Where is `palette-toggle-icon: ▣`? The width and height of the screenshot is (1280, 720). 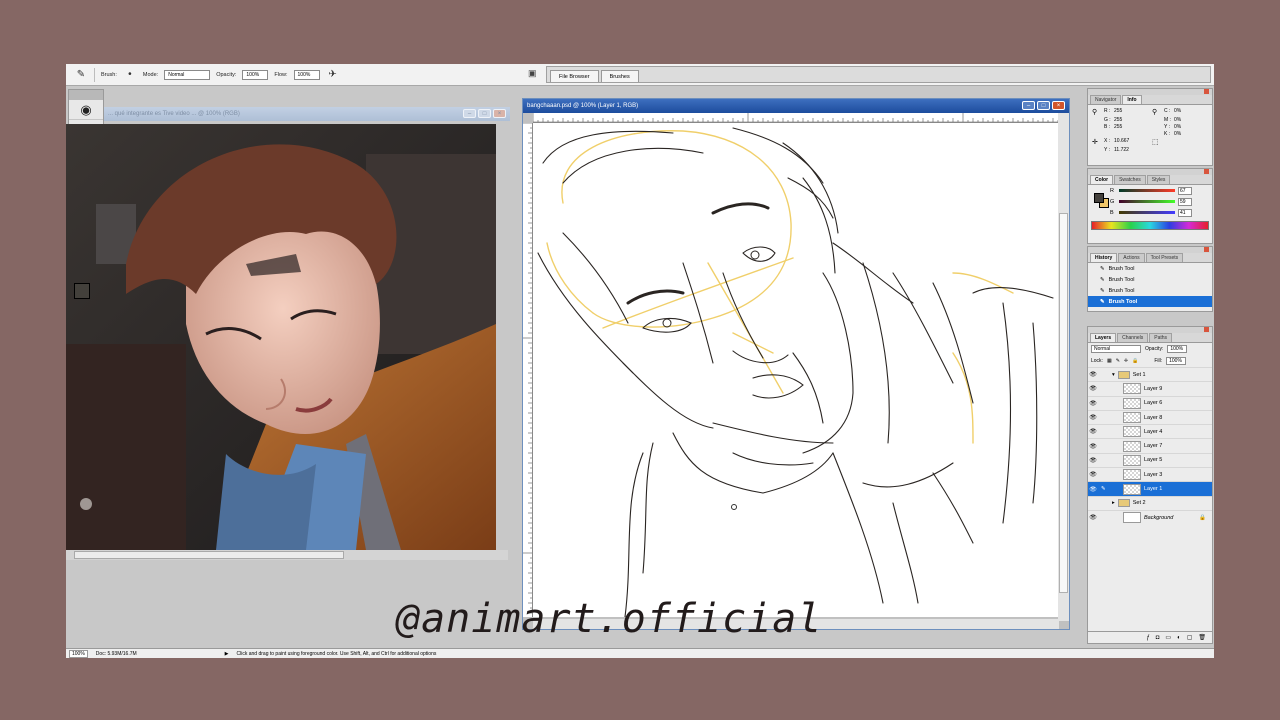 palette-toggle-icon: ▣ is located at coordinates (534, 74).